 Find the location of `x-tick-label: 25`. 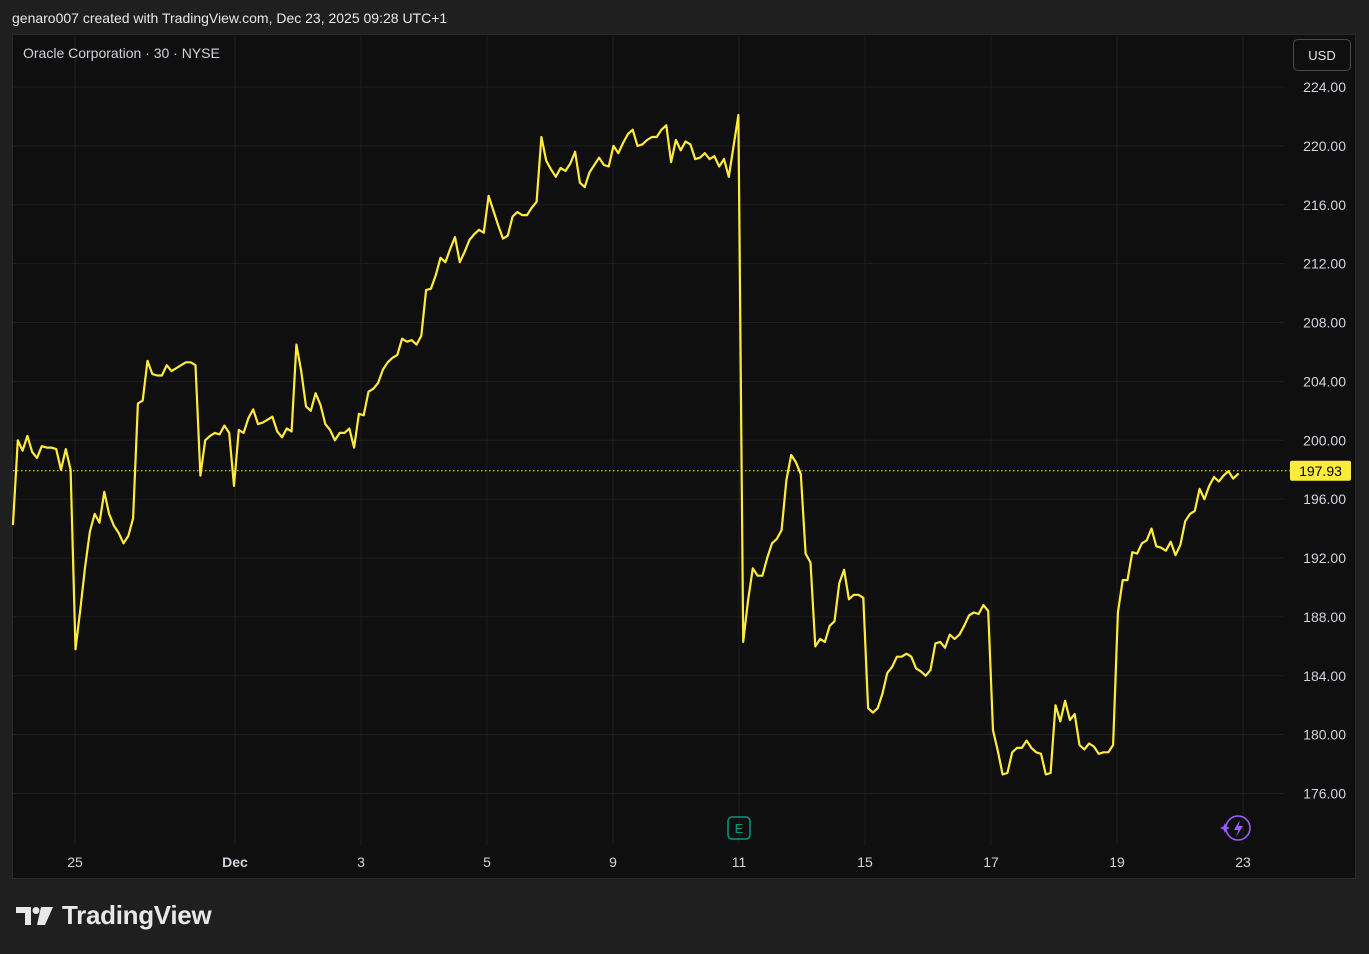

x-tick-label: 25 is located at coordinates (75, 862).